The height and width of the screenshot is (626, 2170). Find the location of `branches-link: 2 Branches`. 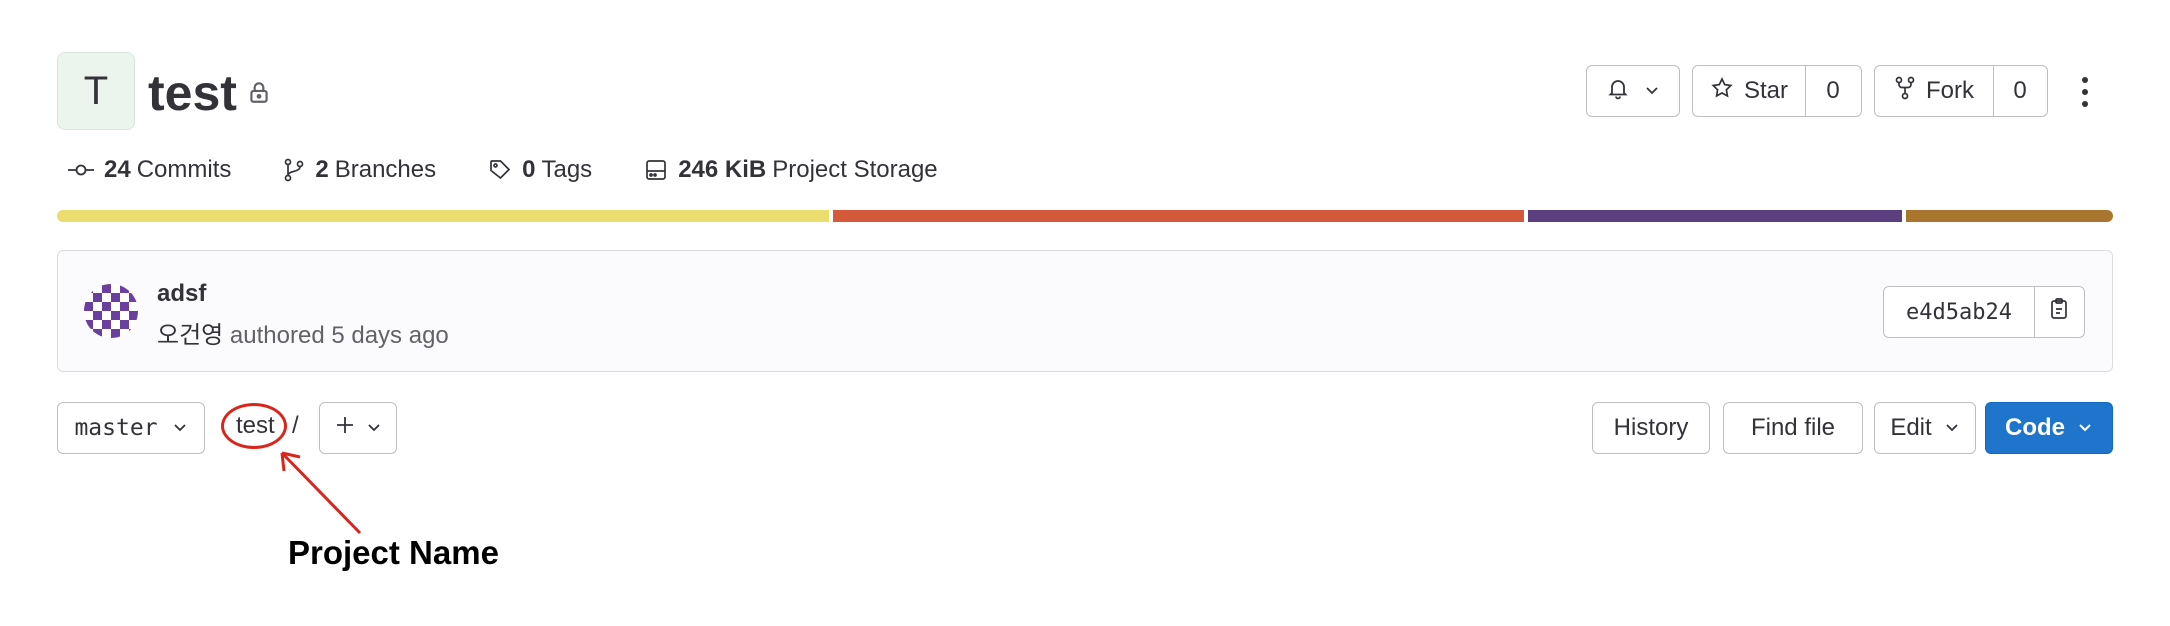

branches-link: 2 Branches is located at coordinates (359, 170).